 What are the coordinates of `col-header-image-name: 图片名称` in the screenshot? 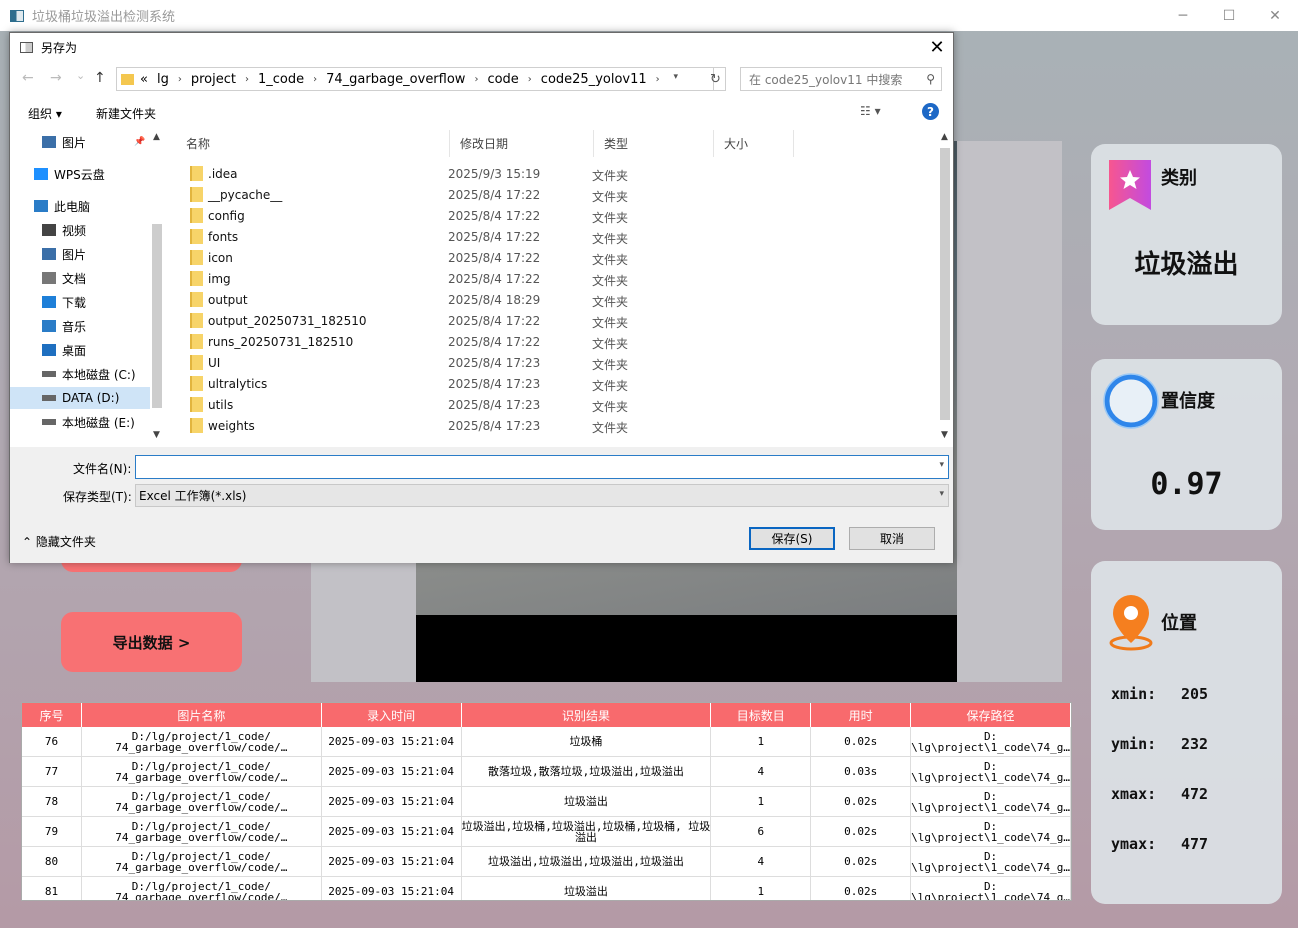 It's located at (202, 715).